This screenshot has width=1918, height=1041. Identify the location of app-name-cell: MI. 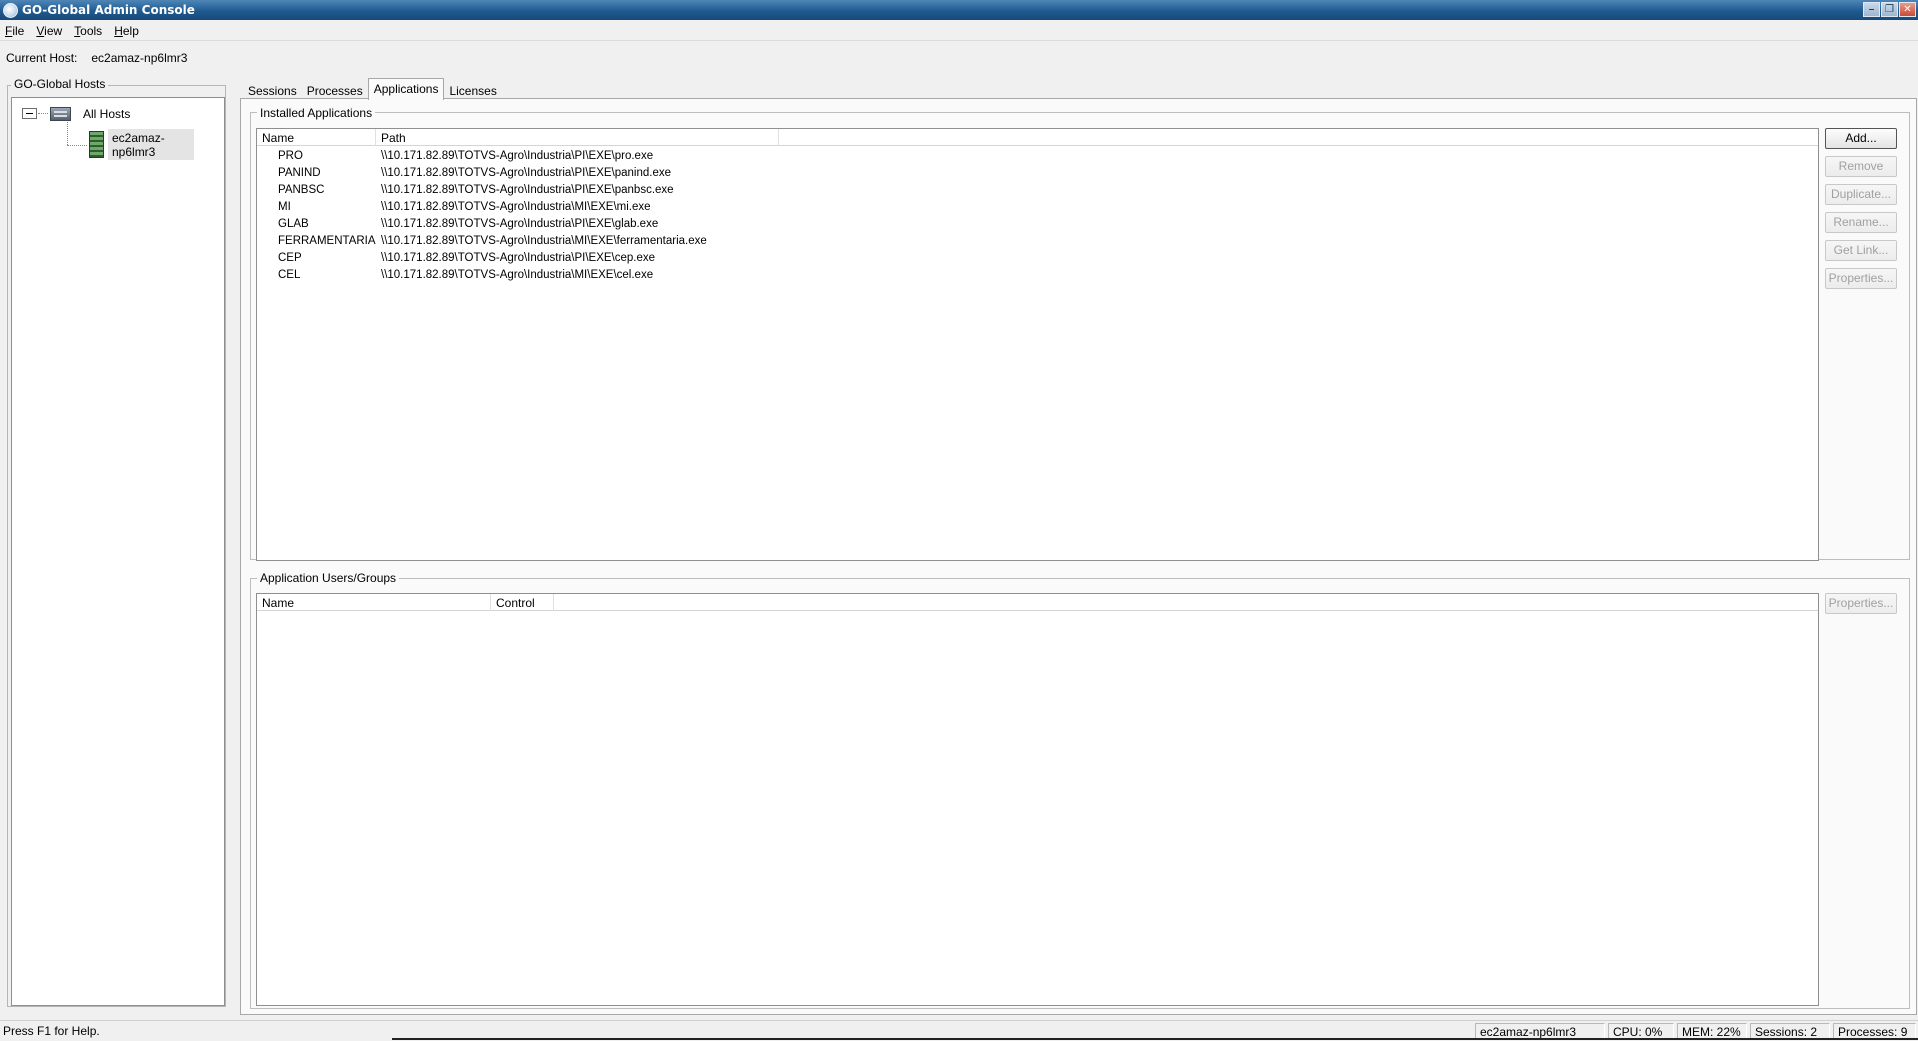
(284, 206).